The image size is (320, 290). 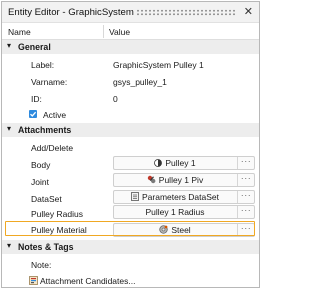 What do you see at coordinates (36, 99) in the screenshot?
I see `id-key: ID:` at bounding box center [36, 99].